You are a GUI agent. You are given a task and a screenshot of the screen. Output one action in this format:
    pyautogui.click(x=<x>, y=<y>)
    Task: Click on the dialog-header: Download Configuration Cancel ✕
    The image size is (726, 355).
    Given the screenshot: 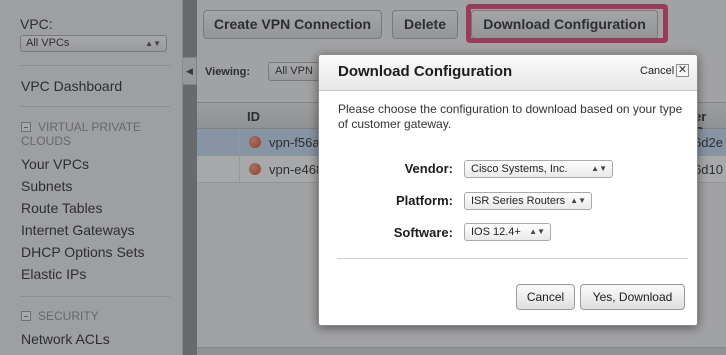 What is the action you would take?
    pyautogui.click(x=508, y=73)
    